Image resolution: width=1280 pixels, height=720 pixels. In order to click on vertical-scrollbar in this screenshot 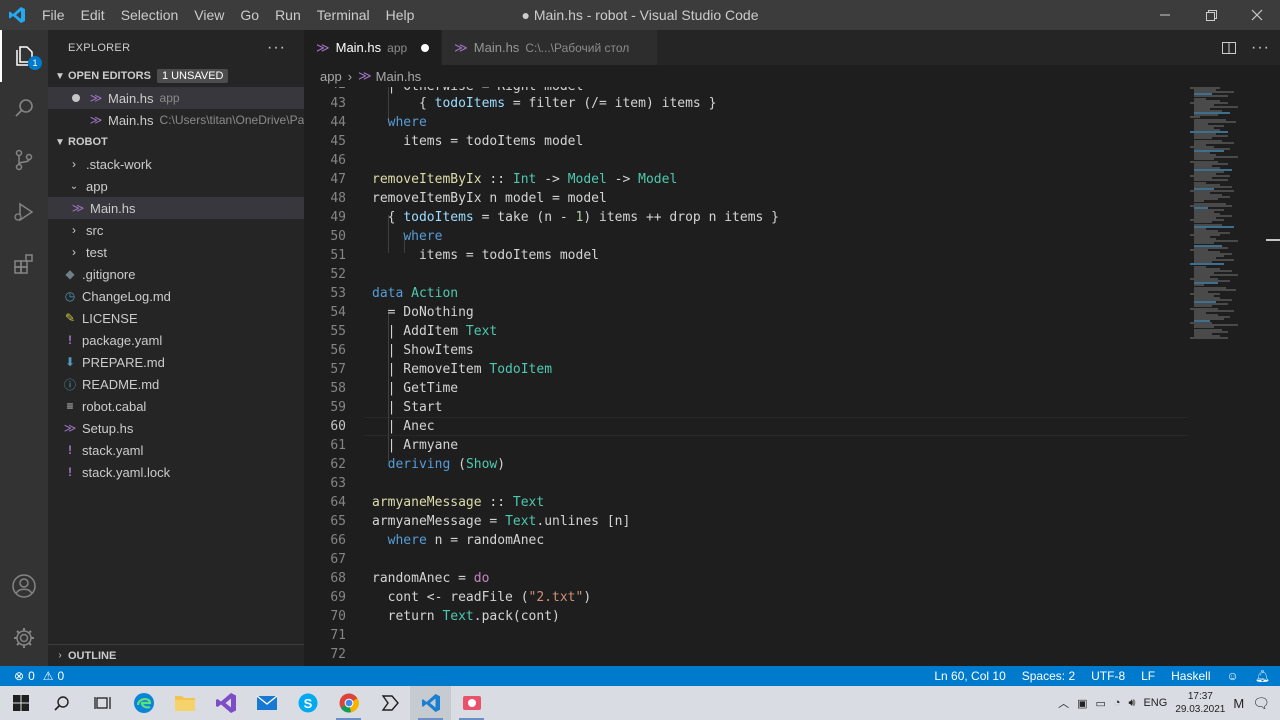, I will do `click(1273, 376)`.